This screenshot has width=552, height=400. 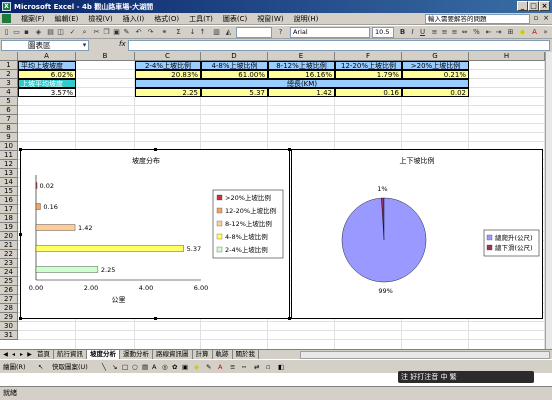 I want to click on name-box-dropdown-icon: ▾, so click(x=84, y=45).